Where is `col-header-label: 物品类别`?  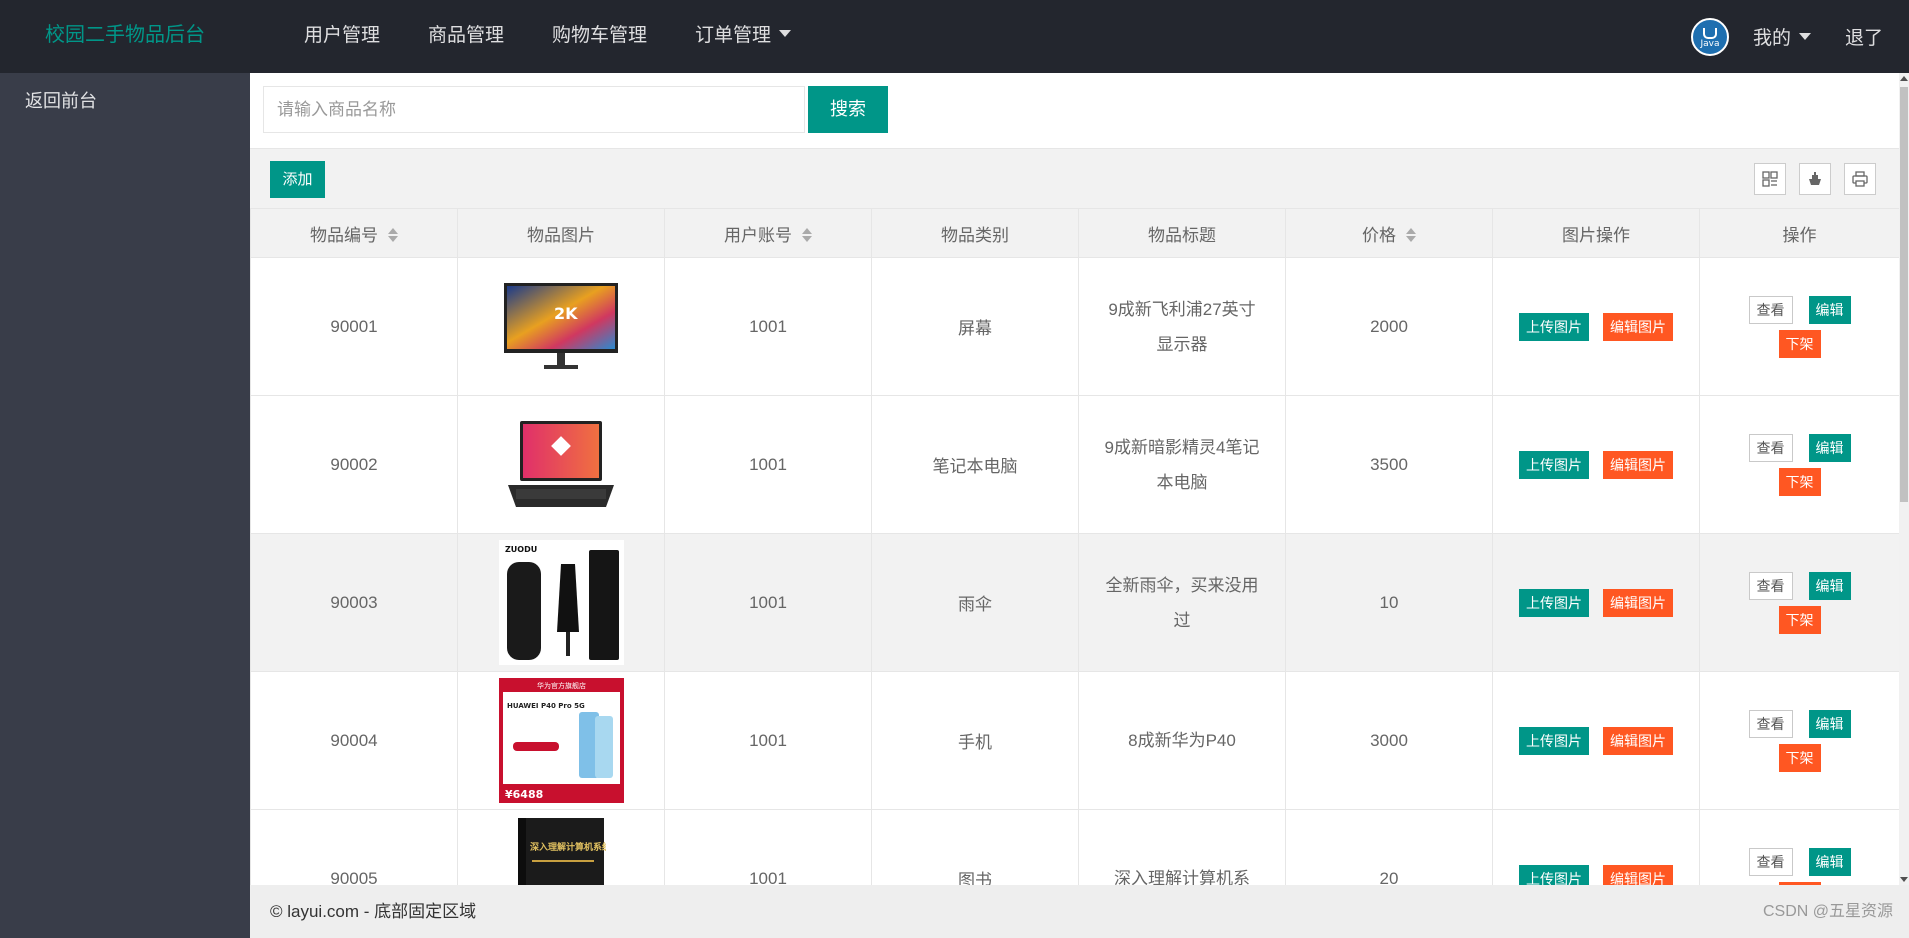
col-header-label: 物品类别 is located at coordinates (975, 235).